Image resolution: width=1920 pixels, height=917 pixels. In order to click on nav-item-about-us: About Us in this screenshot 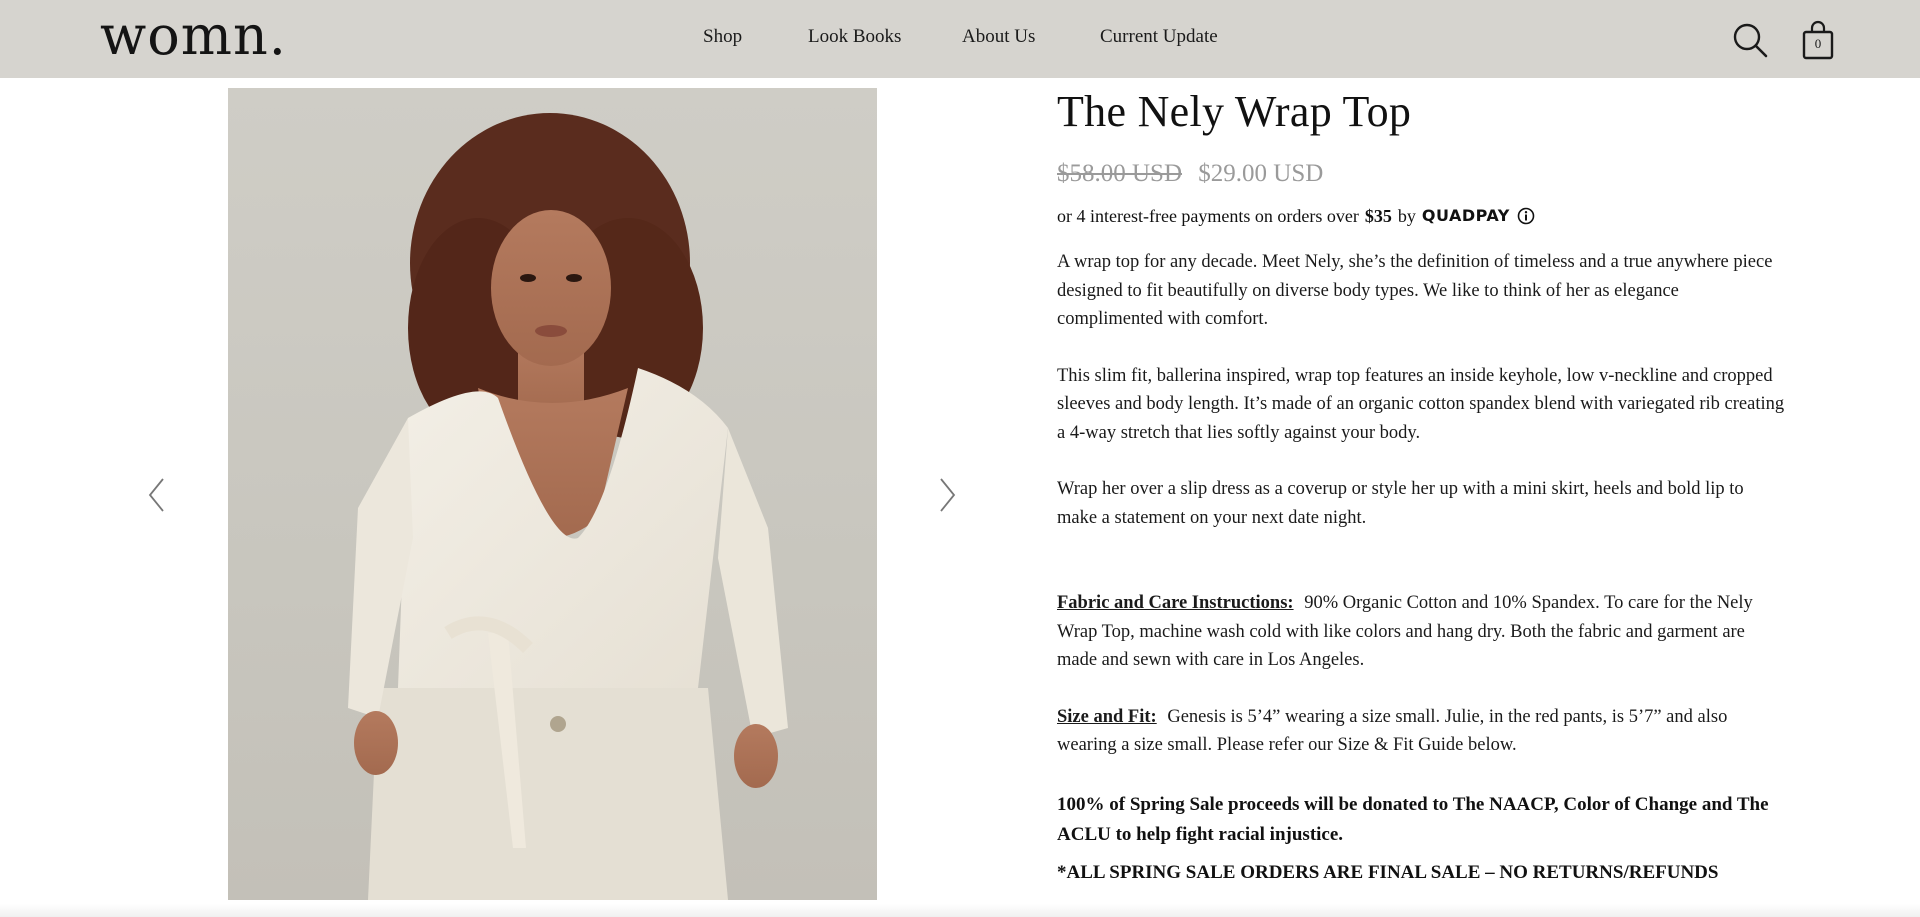, I will do `click(998, 37)`.